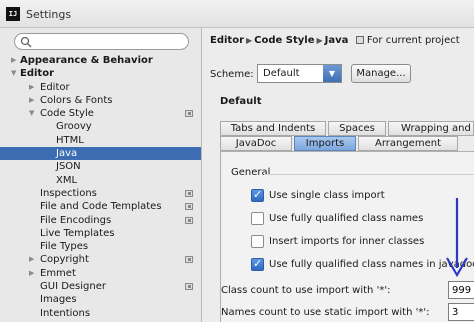  Describe the element at coordinates (64, 247) in the screenshot. I see `tree-item-label: File Types` at that location.